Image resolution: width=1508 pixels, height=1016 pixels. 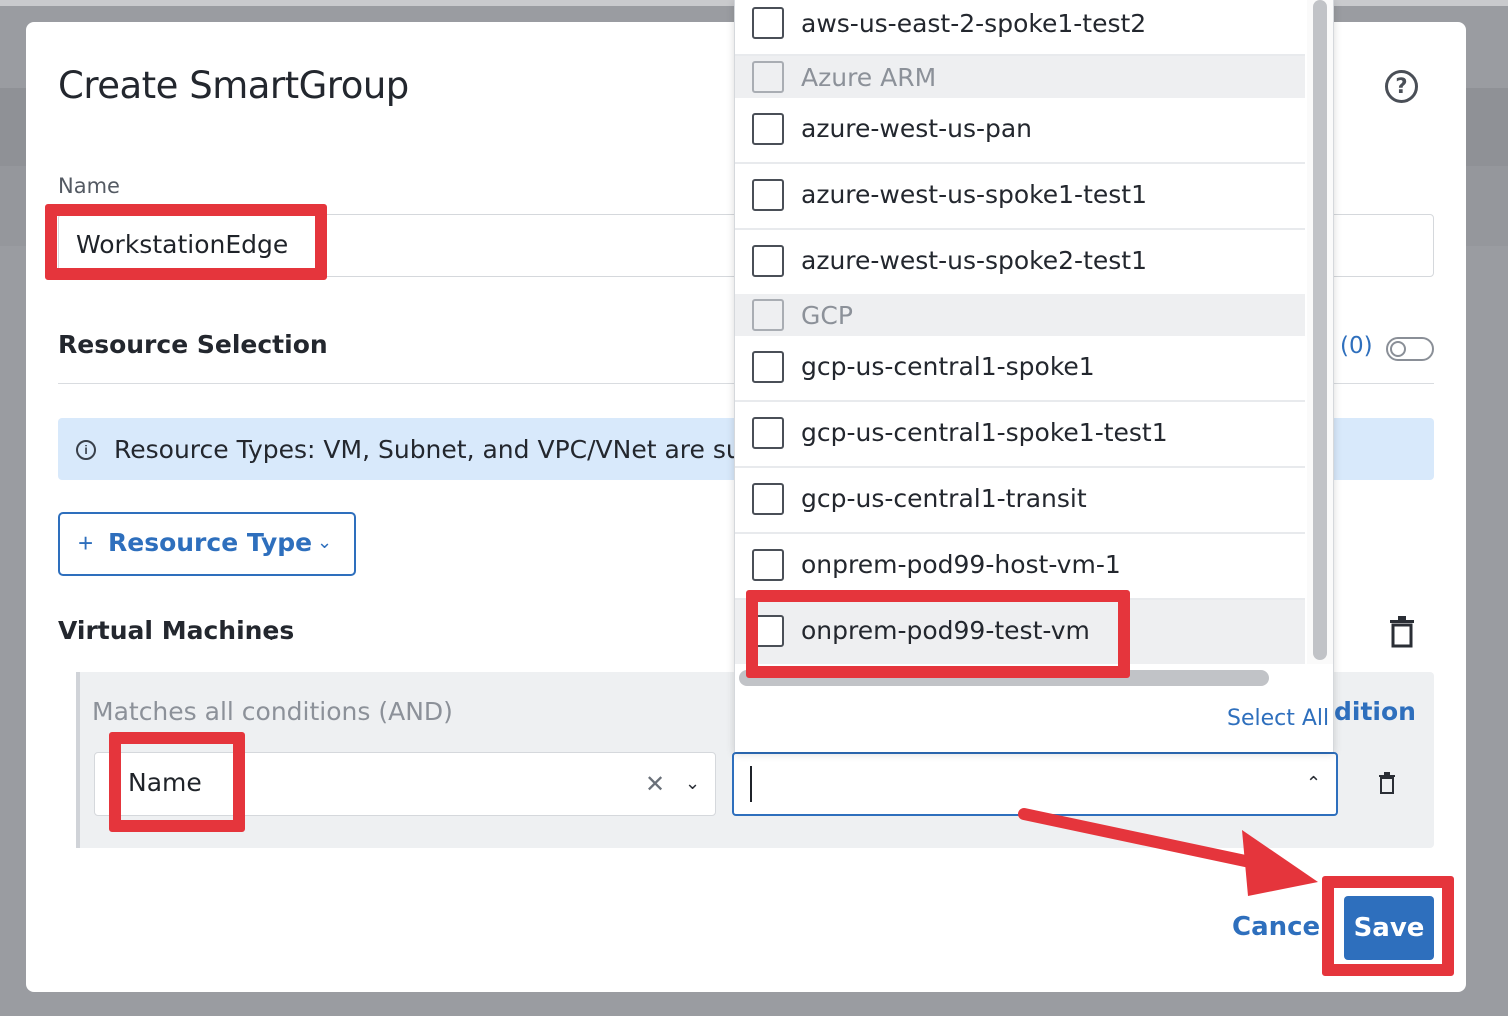 I want to click on name-label: Name, so click(x=89, y=186).